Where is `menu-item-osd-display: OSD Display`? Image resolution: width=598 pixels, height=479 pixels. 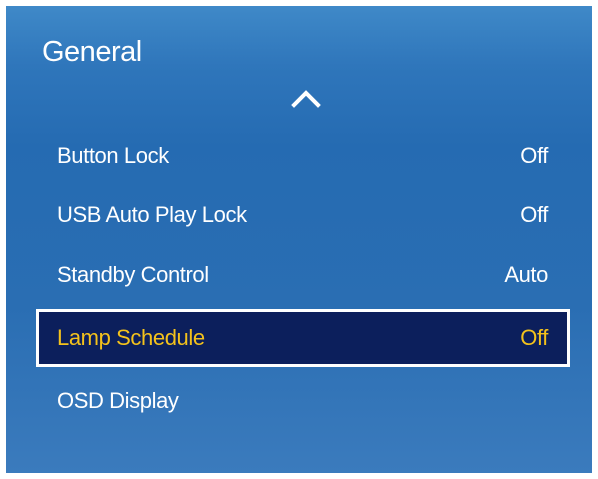 menu-item-osd-display: OSD Display is located at coordinates (303, 401).